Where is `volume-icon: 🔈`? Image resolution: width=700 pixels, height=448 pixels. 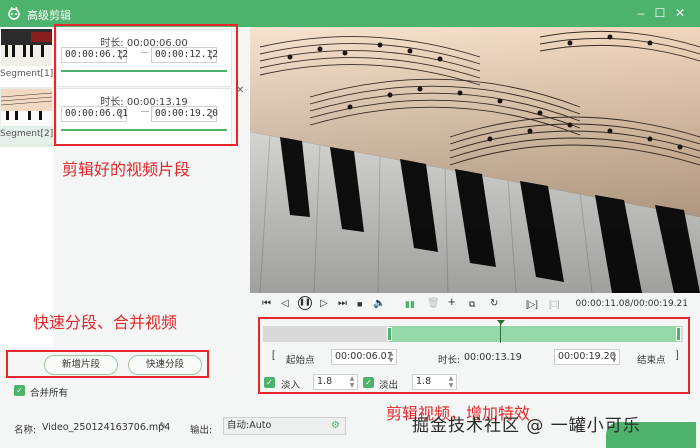 volume-icon: 🔈 is located at coordinates (379, 304).